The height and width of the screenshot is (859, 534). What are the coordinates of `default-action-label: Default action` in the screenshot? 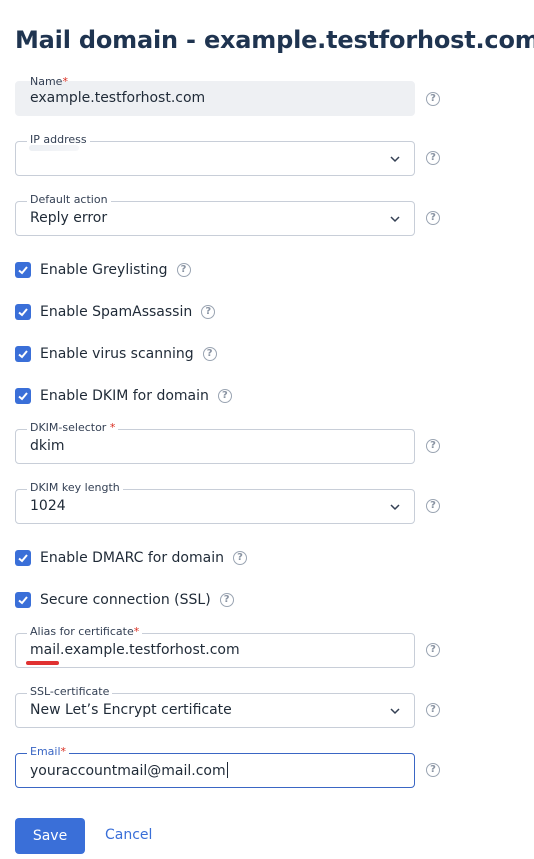 It's located at (69, 200).